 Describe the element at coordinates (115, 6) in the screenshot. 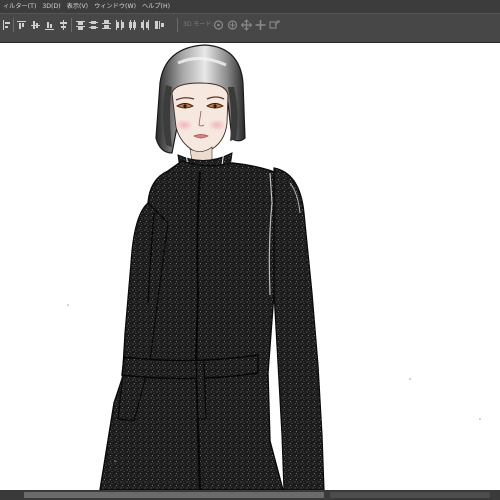

I see `menu-item-3: ウィンドウ(W)` at that location.